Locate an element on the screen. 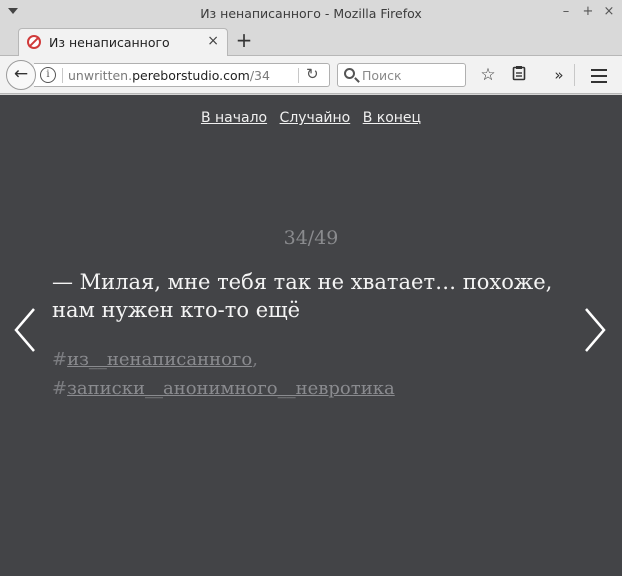  new-tab-button: + is located at coordinates (244, 40).